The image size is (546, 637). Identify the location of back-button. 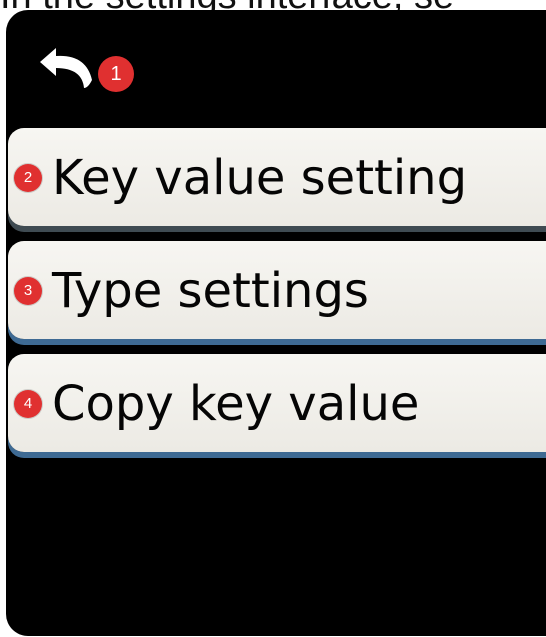
(69, 69).